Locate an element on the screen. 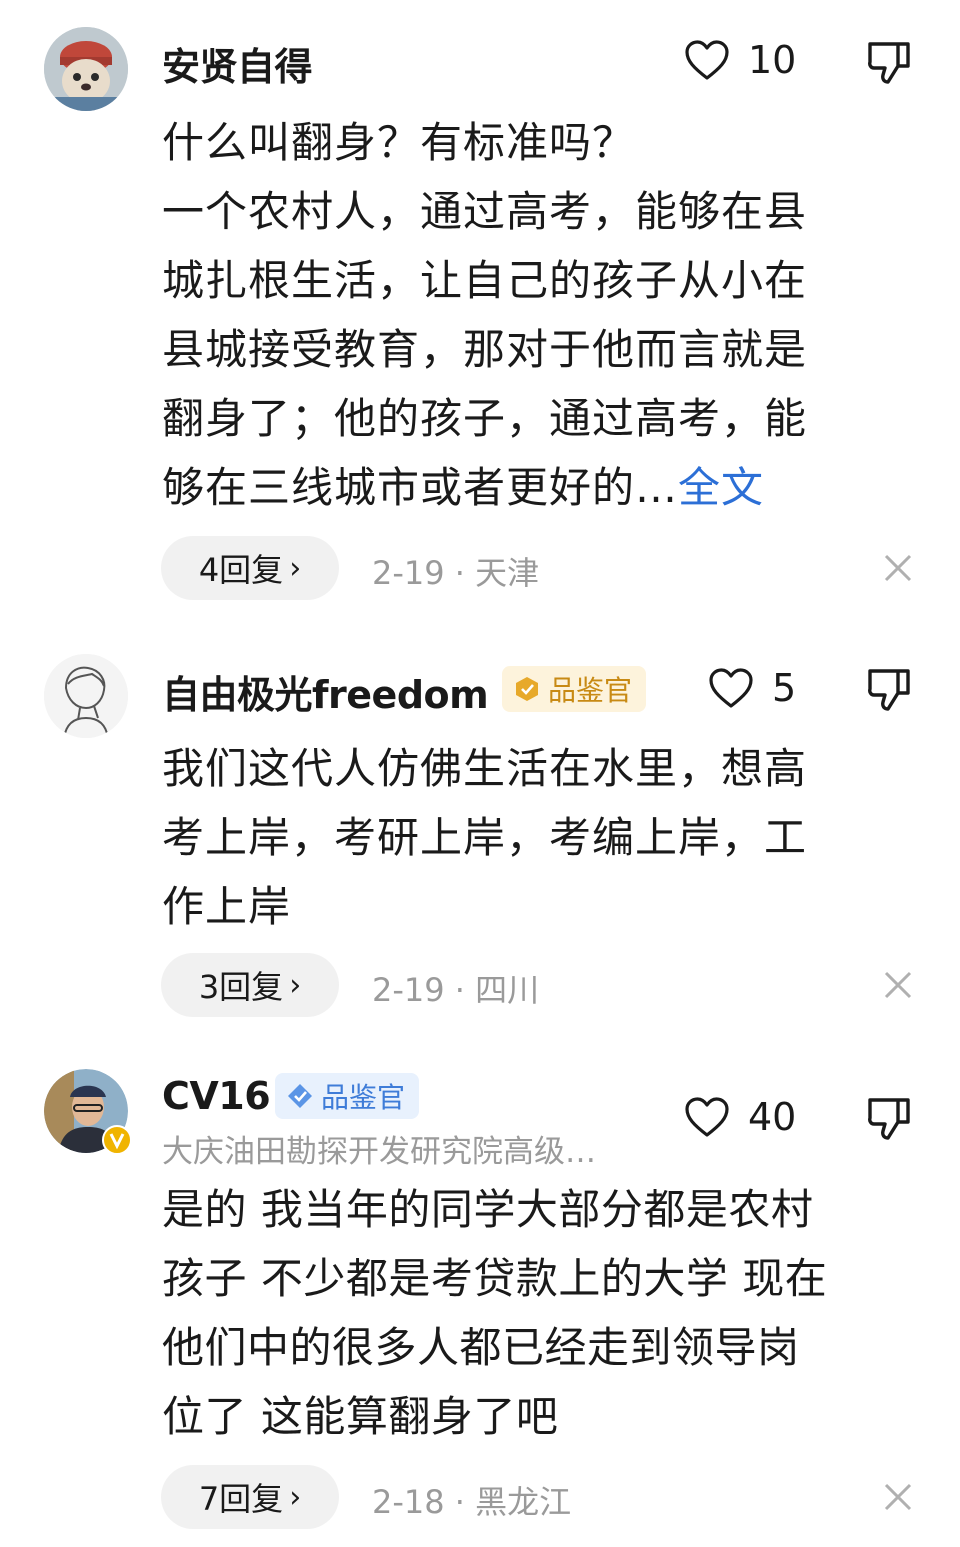 This screenshot has height=1547, width=960. like-button: 40 is located at coordinates (740, 1117).